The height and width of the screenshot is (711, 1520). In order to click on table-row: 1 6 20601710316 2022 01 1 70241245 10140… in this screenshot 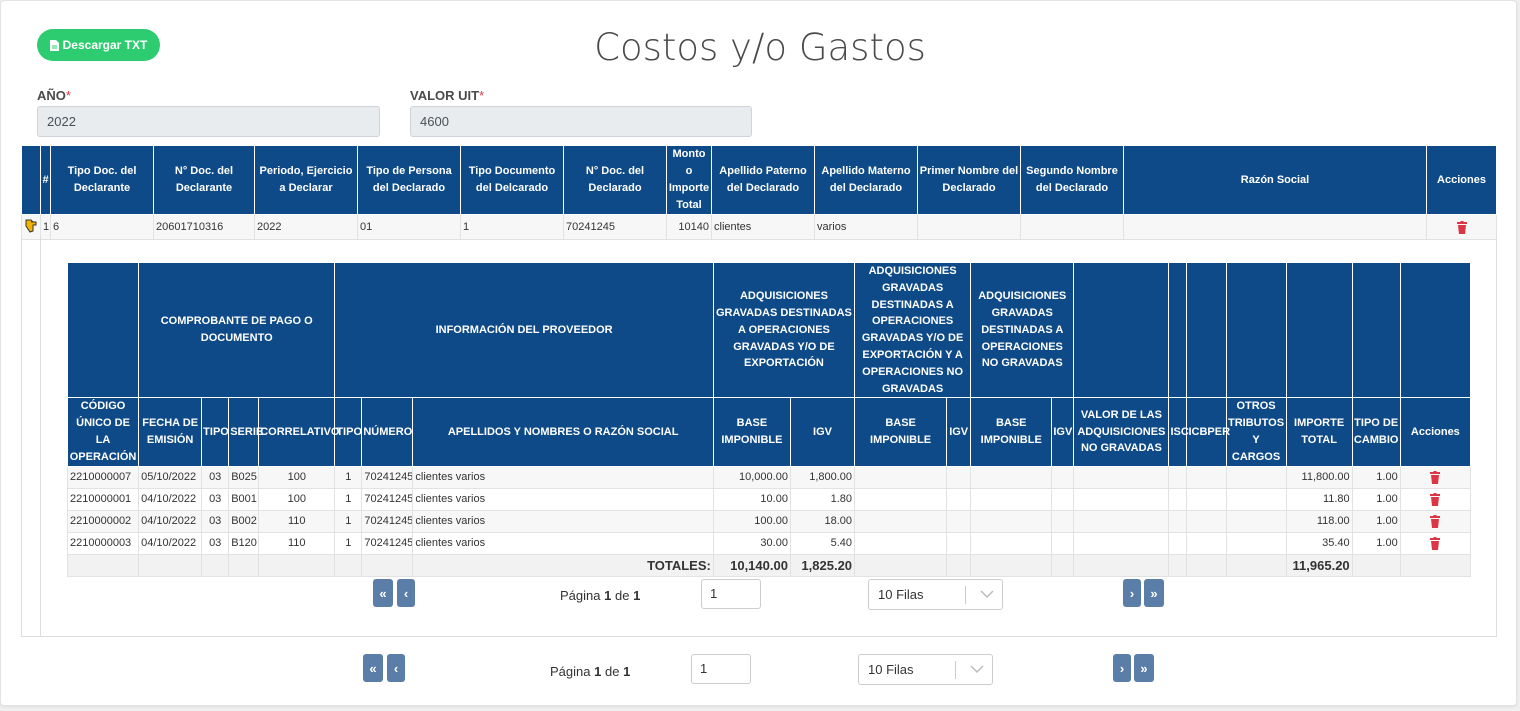, I will do `click(759, 227)`.